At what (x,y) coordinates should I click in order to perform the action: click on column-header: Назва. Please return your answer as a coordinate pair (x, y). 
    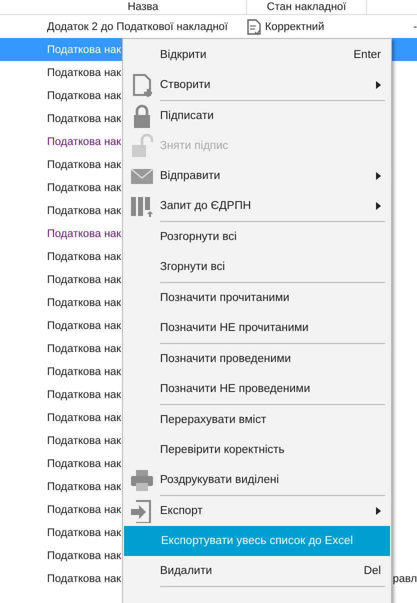
    Looking at the image, I should click on (143, 7).